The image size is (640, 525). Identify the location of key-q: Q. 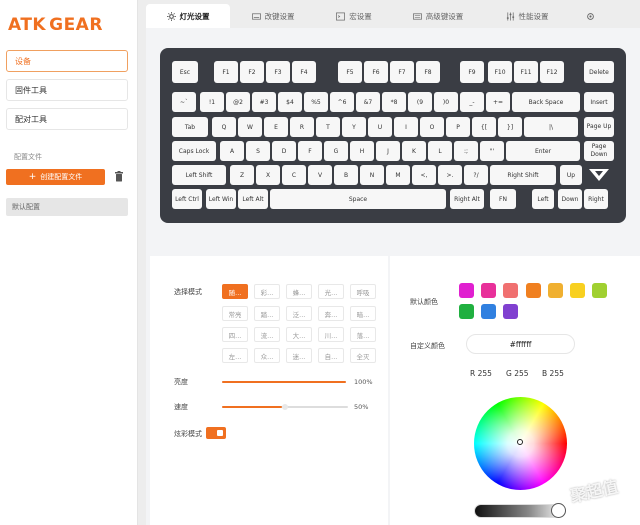
(224, 127).